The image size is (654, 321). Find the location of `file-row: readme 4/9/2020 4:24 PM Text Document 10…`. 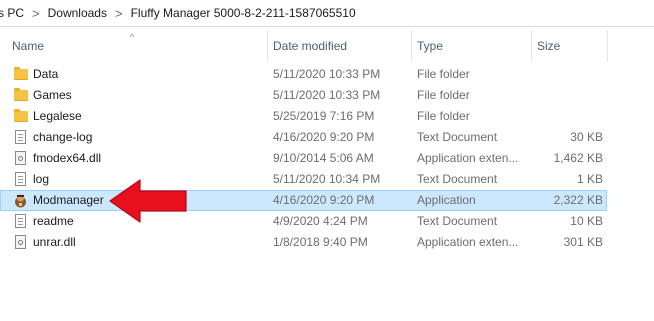

file-row: readme 4/9/2020 4:24 PM Text Document 10… is located at coordinates (303, 221).